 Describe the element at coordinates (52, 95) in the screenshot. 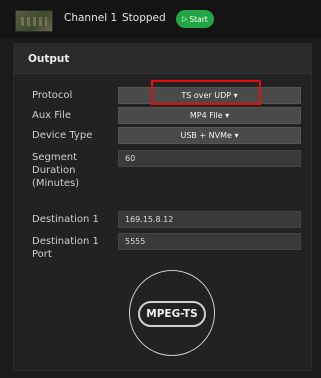

I see `protocol-label: Protocol` at that location.